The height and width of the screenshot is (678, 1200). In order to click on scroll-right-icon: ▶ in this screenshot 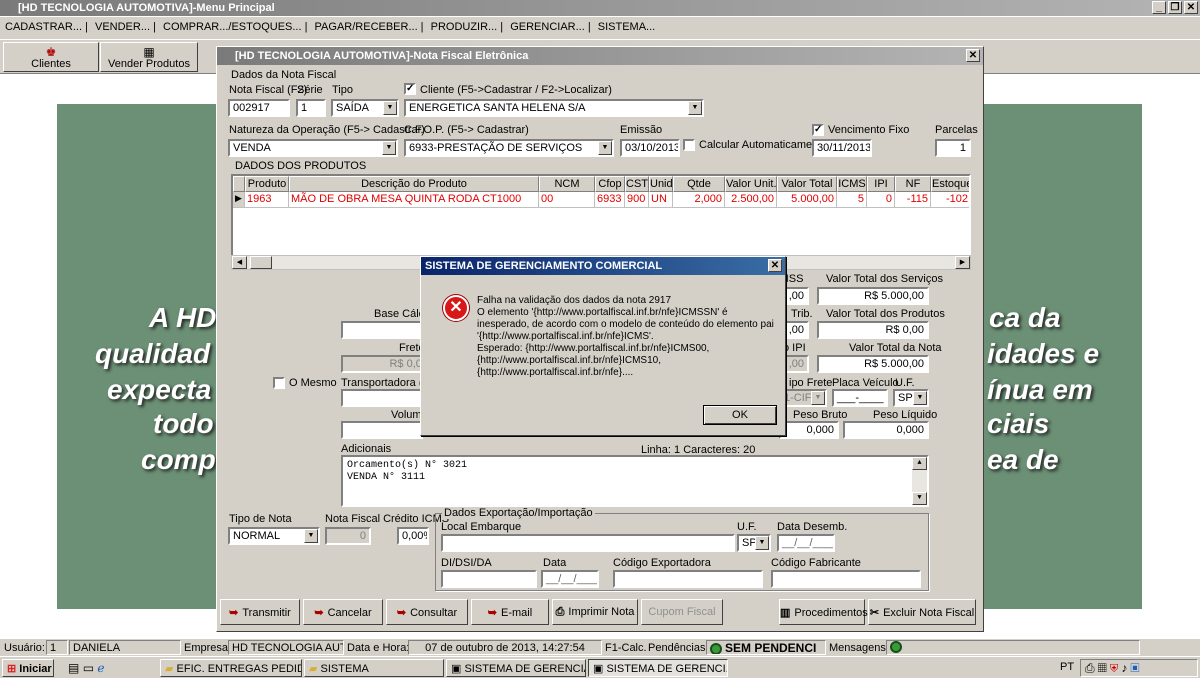, I will do `click(962, 262)`.